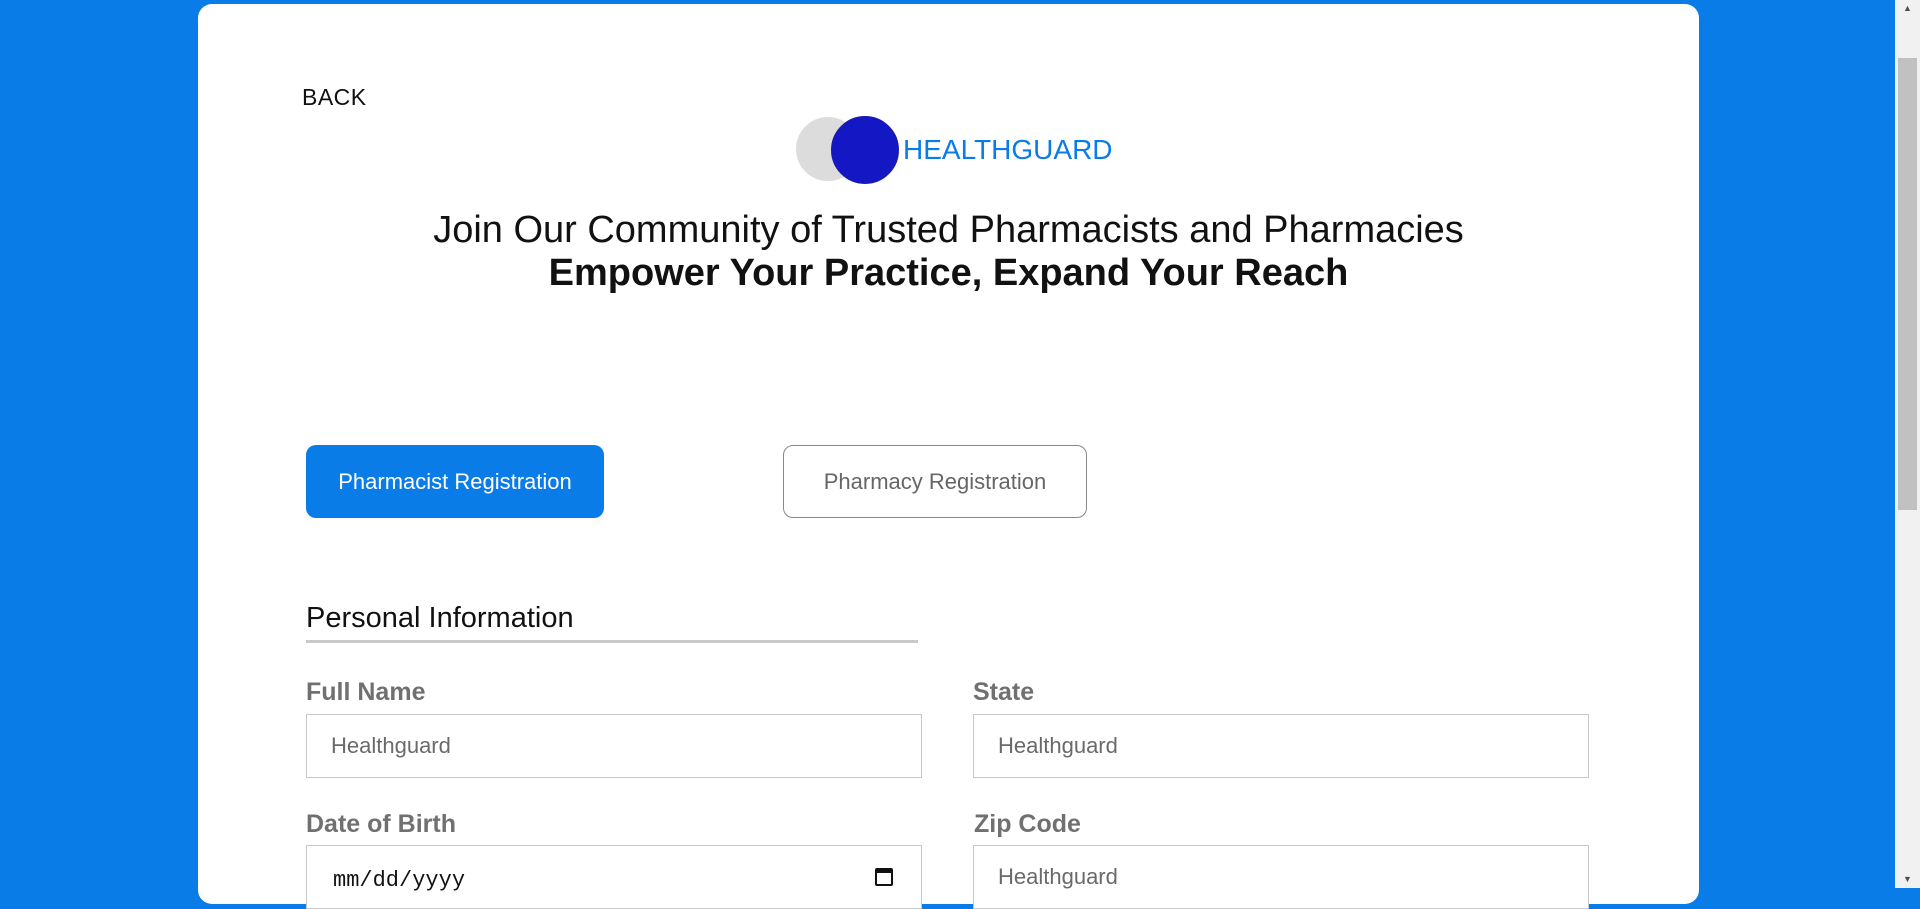 The height and width of the screenshot is (909, 1920). Describe the element at coordinates (614, 877) in the screenshot. I see `date-of-birth-input: mm/dd/yyyy` at that location.